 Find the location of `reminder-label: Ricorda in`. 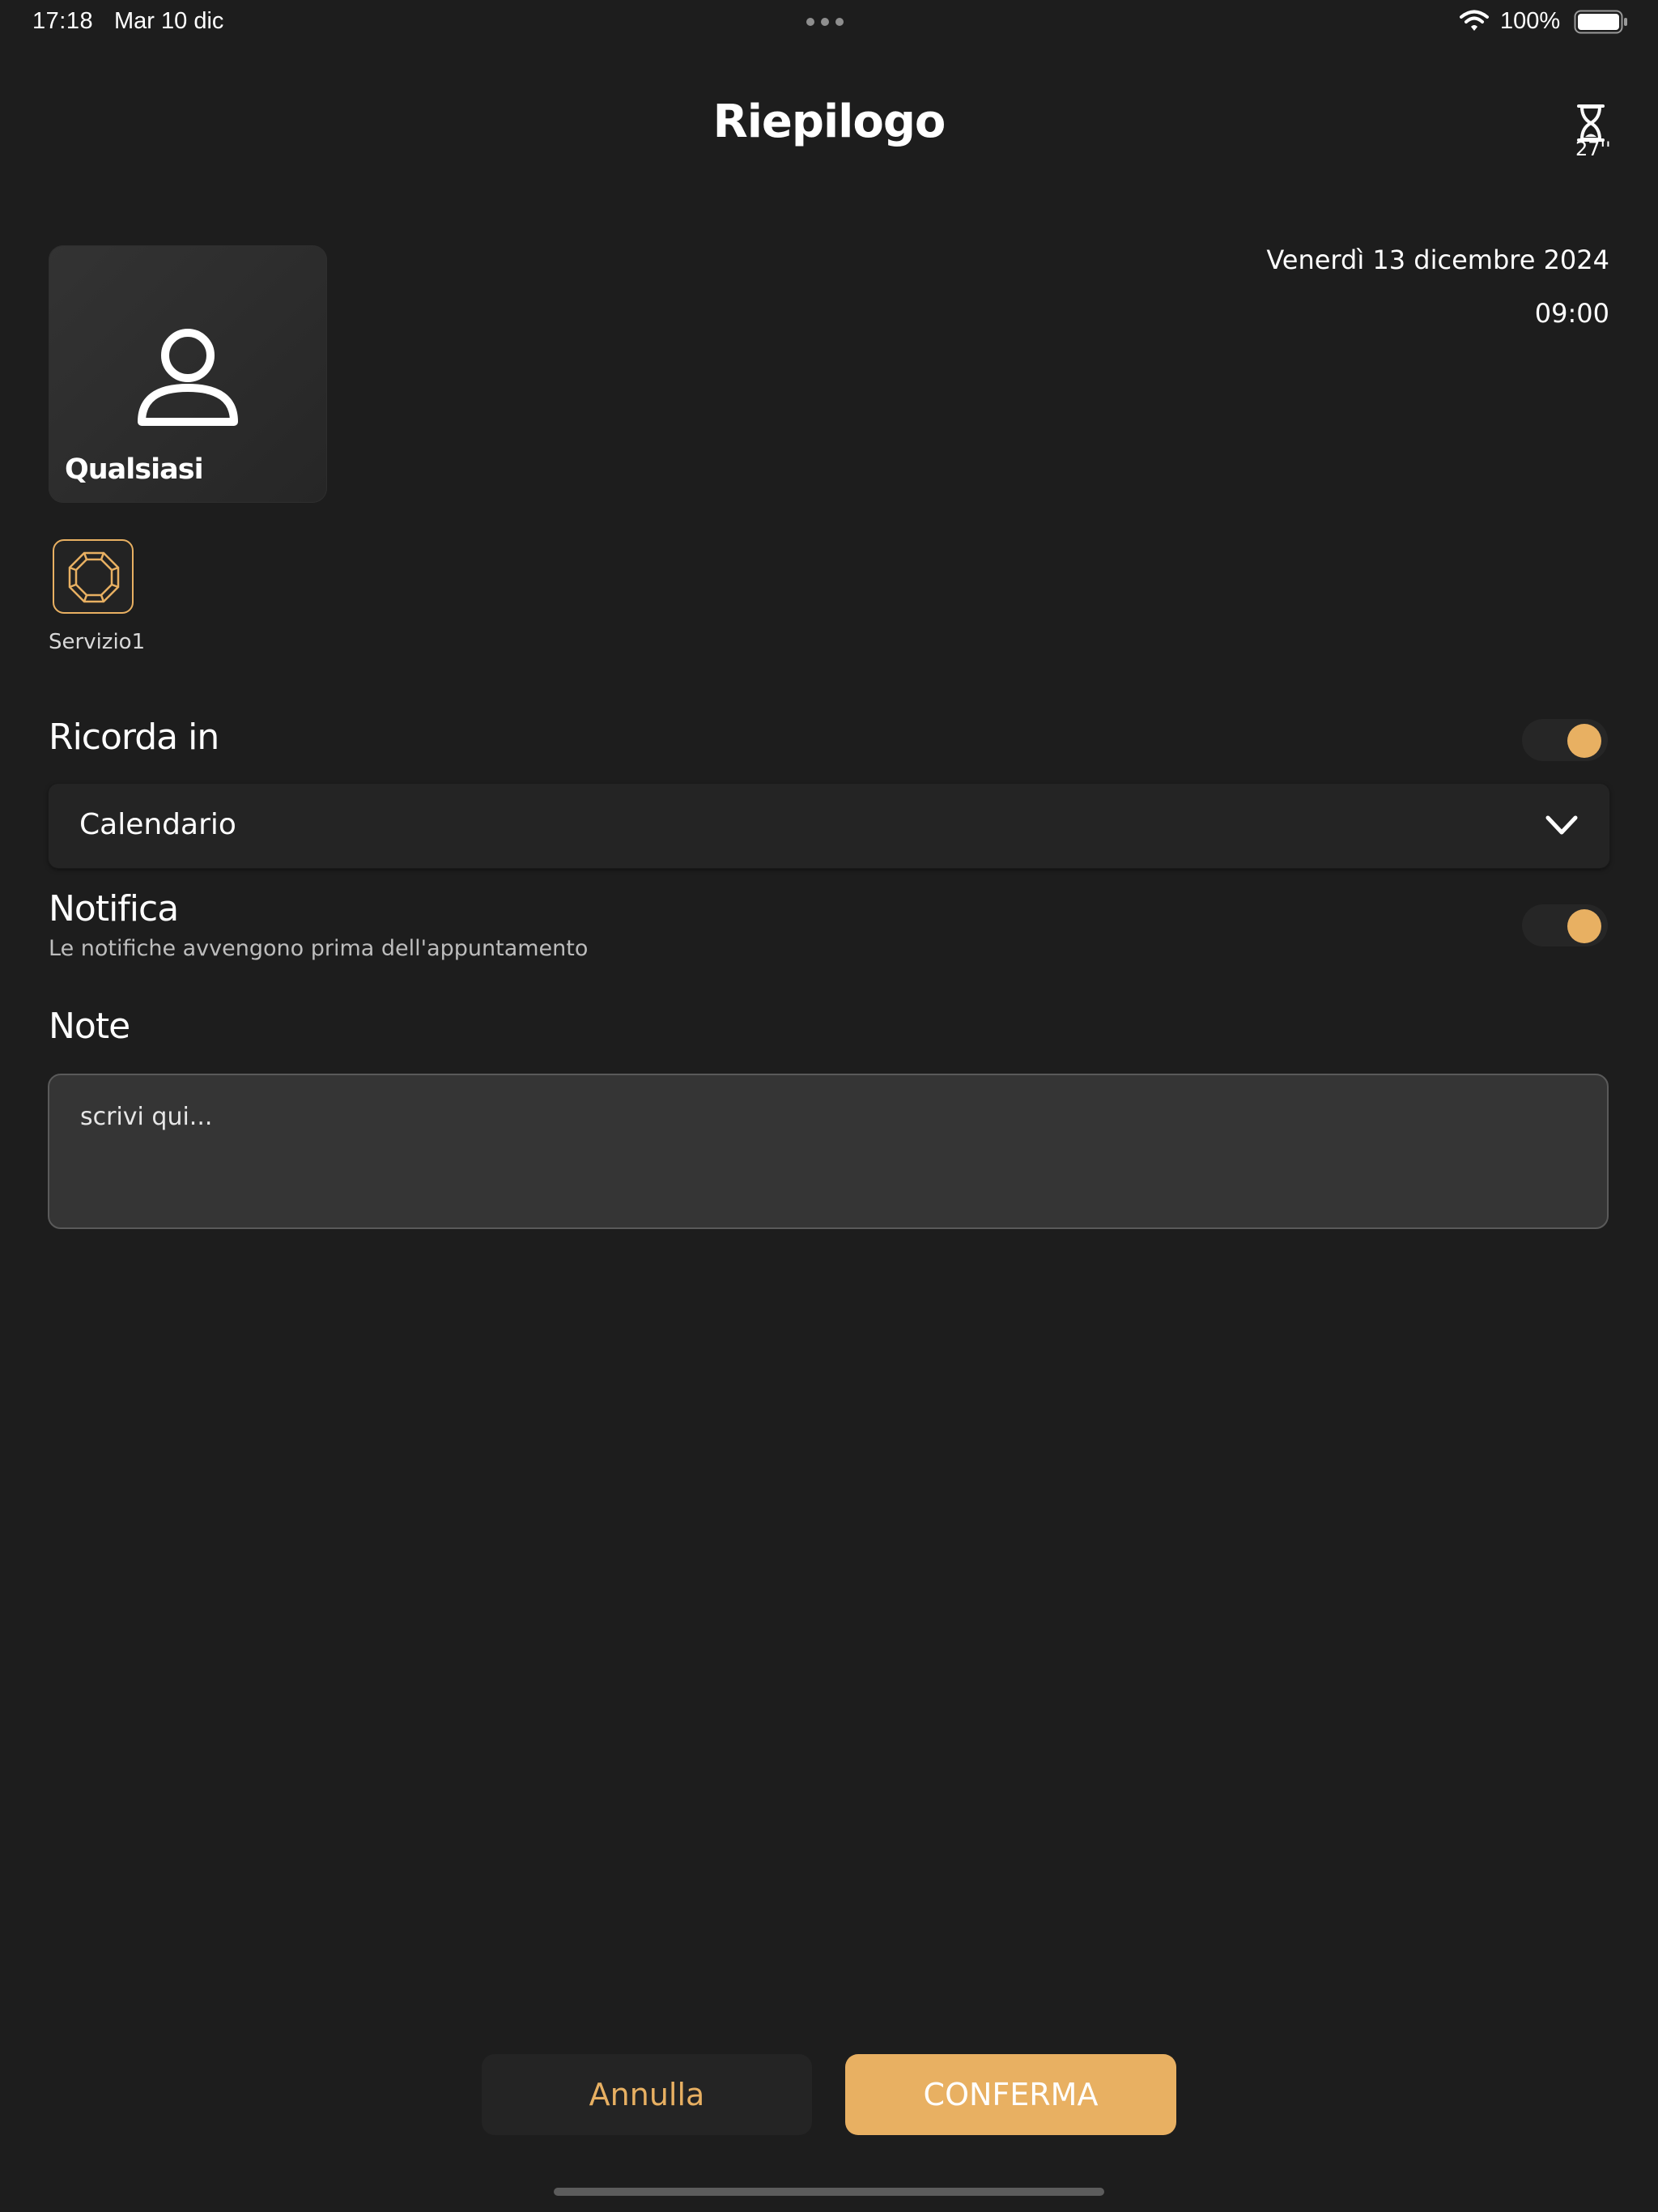

reminder-label: Ricorda in is located at coordinates (134, 737).